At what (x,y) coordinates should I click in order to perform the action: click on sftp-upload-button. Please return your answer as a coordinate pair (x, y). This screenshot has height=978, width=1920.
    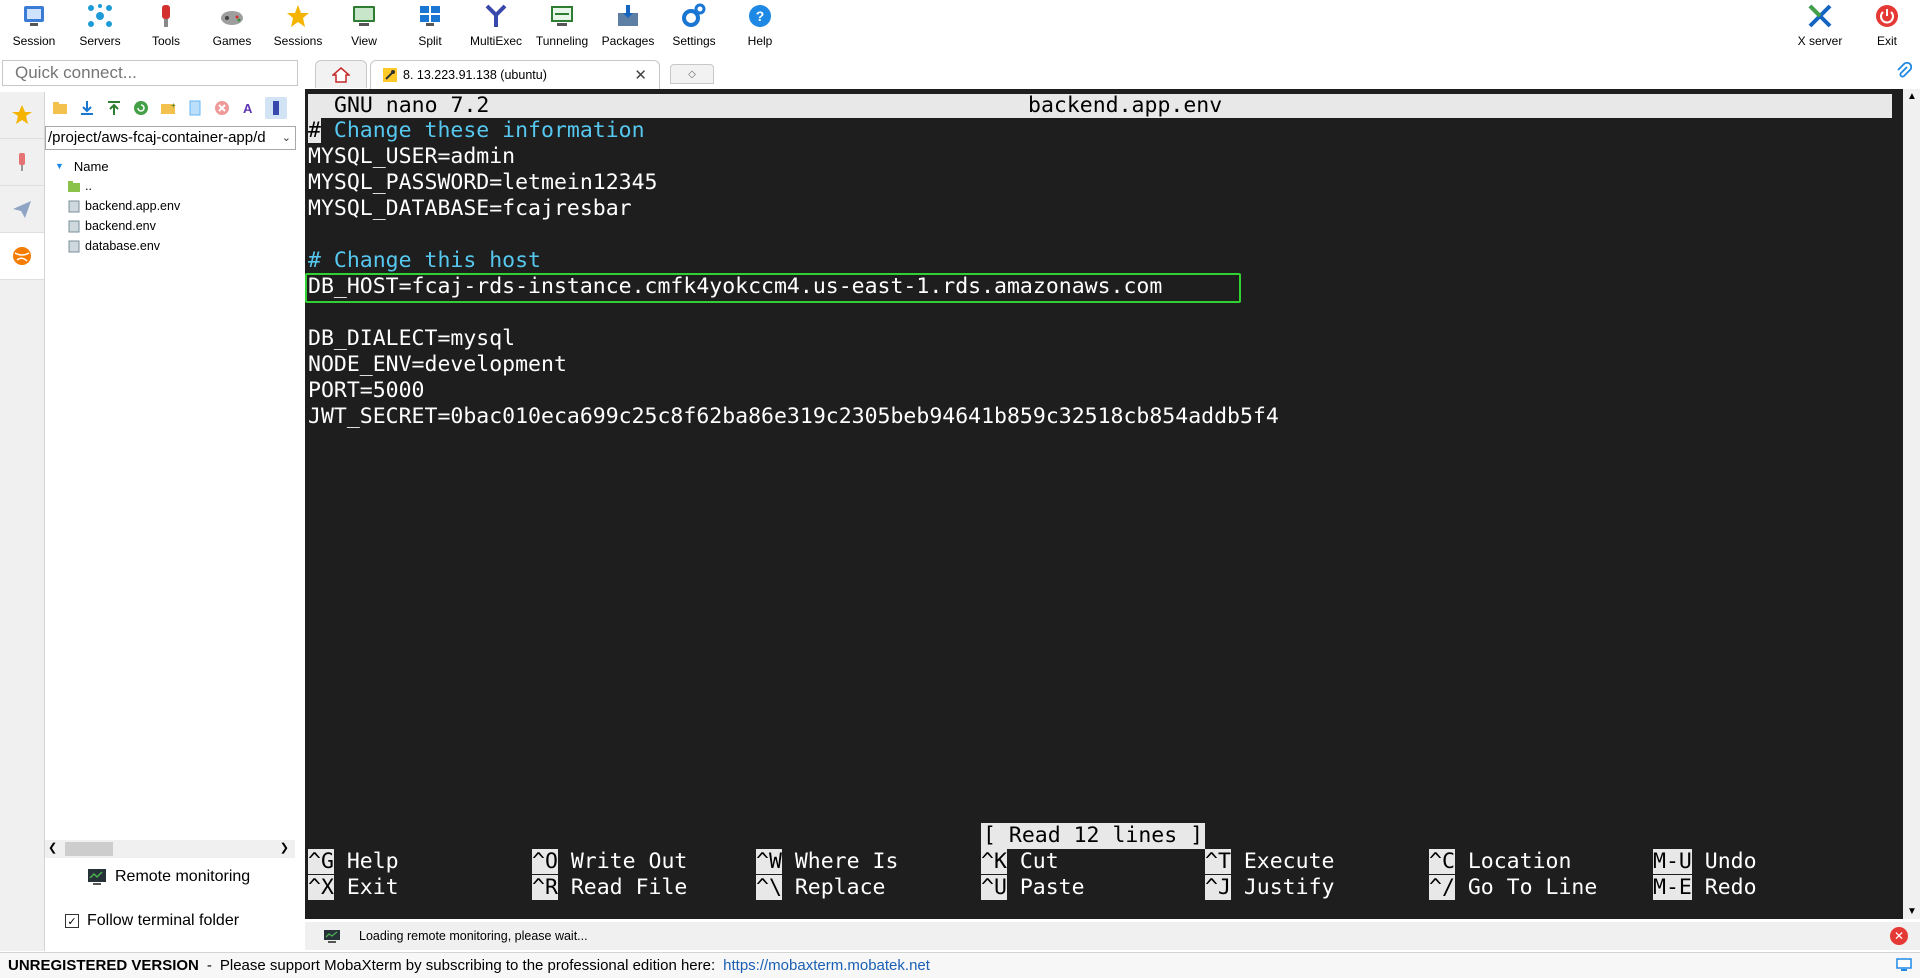
    Looking at the image, I should click on (114, 108).